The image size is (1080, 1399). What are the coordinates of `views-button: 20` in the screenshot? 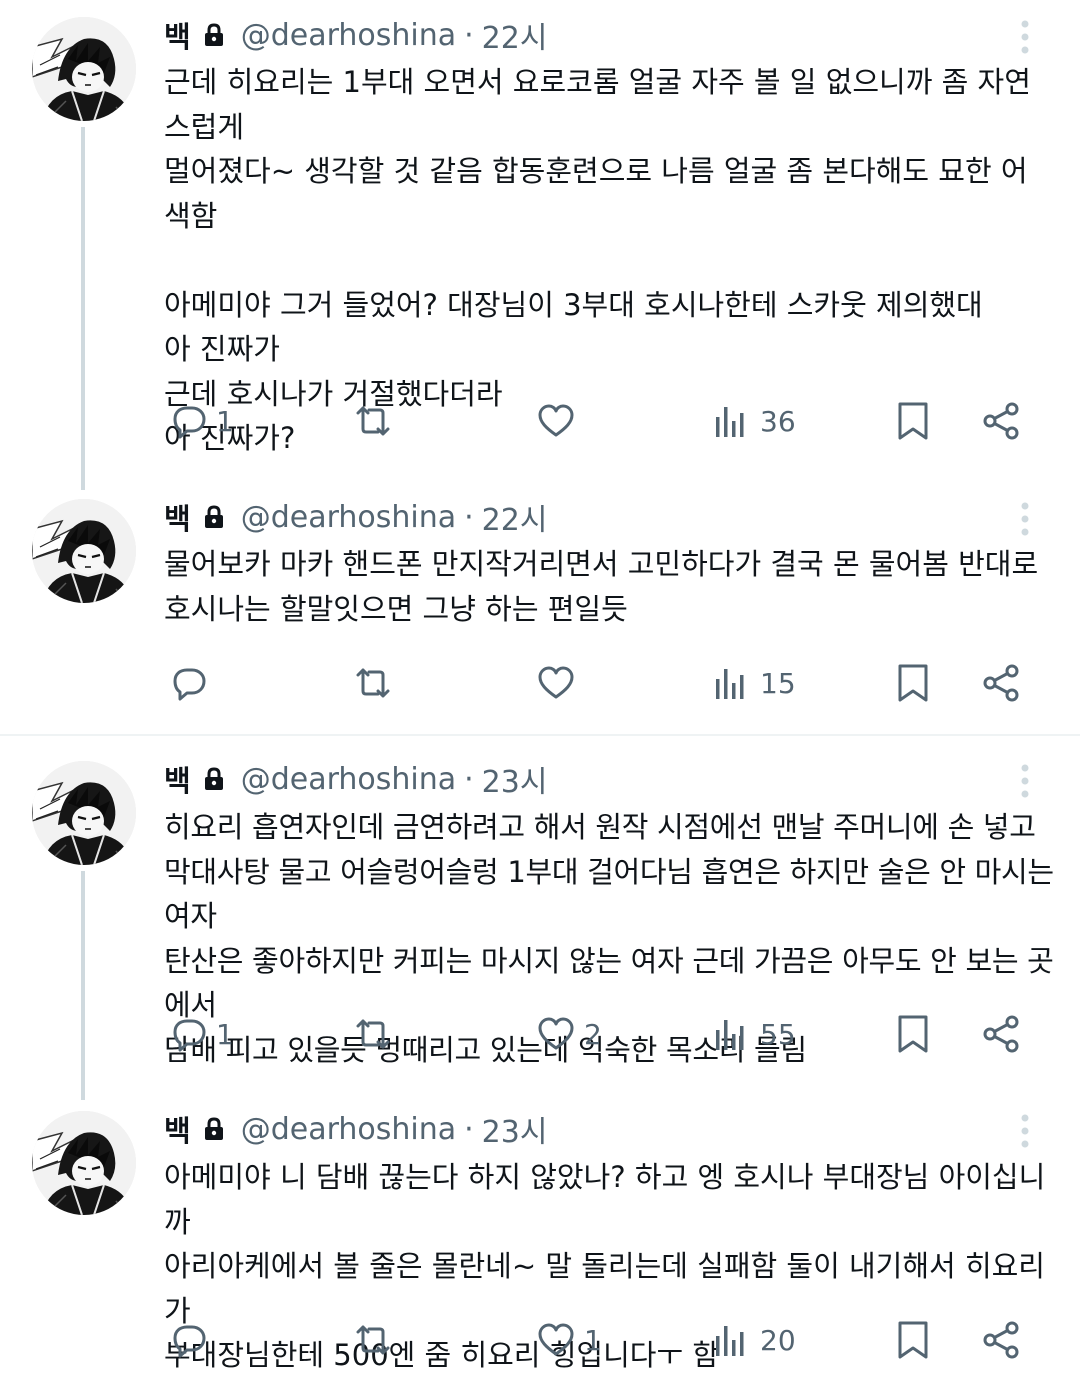 It's located at (753, 1340).